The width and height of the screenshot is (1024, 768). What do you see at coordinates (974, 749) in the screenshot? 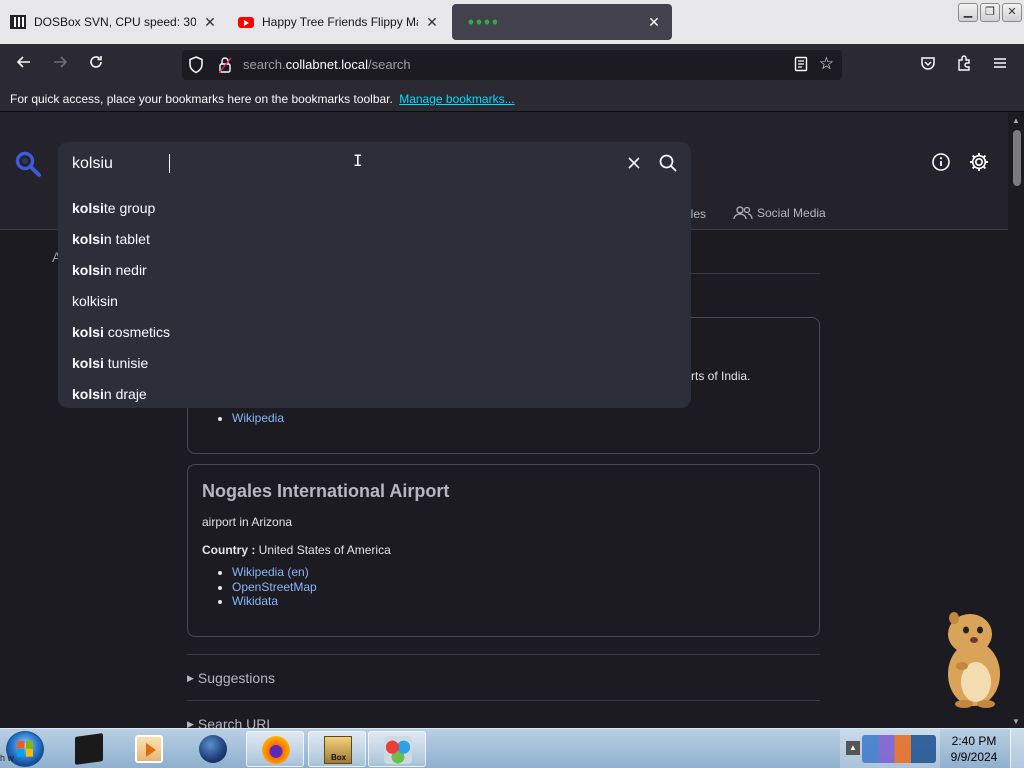
I see `taskbar-clock: 2:40 PM 9/9/2024` at bounding box center [974, 749].